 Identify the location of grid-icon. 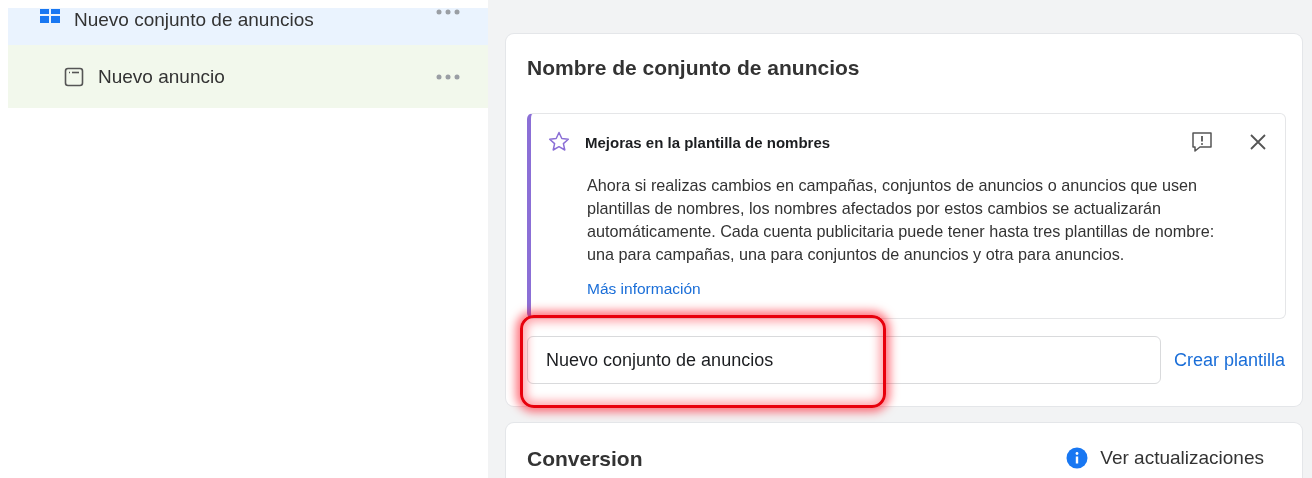
(50, 16).